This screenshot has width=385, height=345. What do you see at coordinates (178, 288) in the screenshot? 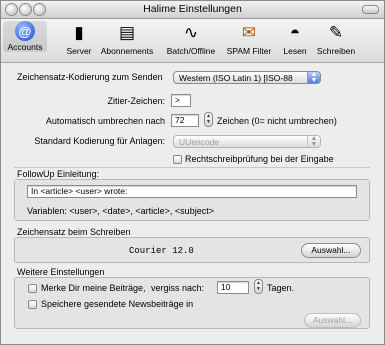
I see `forget-after-label: vergiss nach:` at bounding box center [178, 288].